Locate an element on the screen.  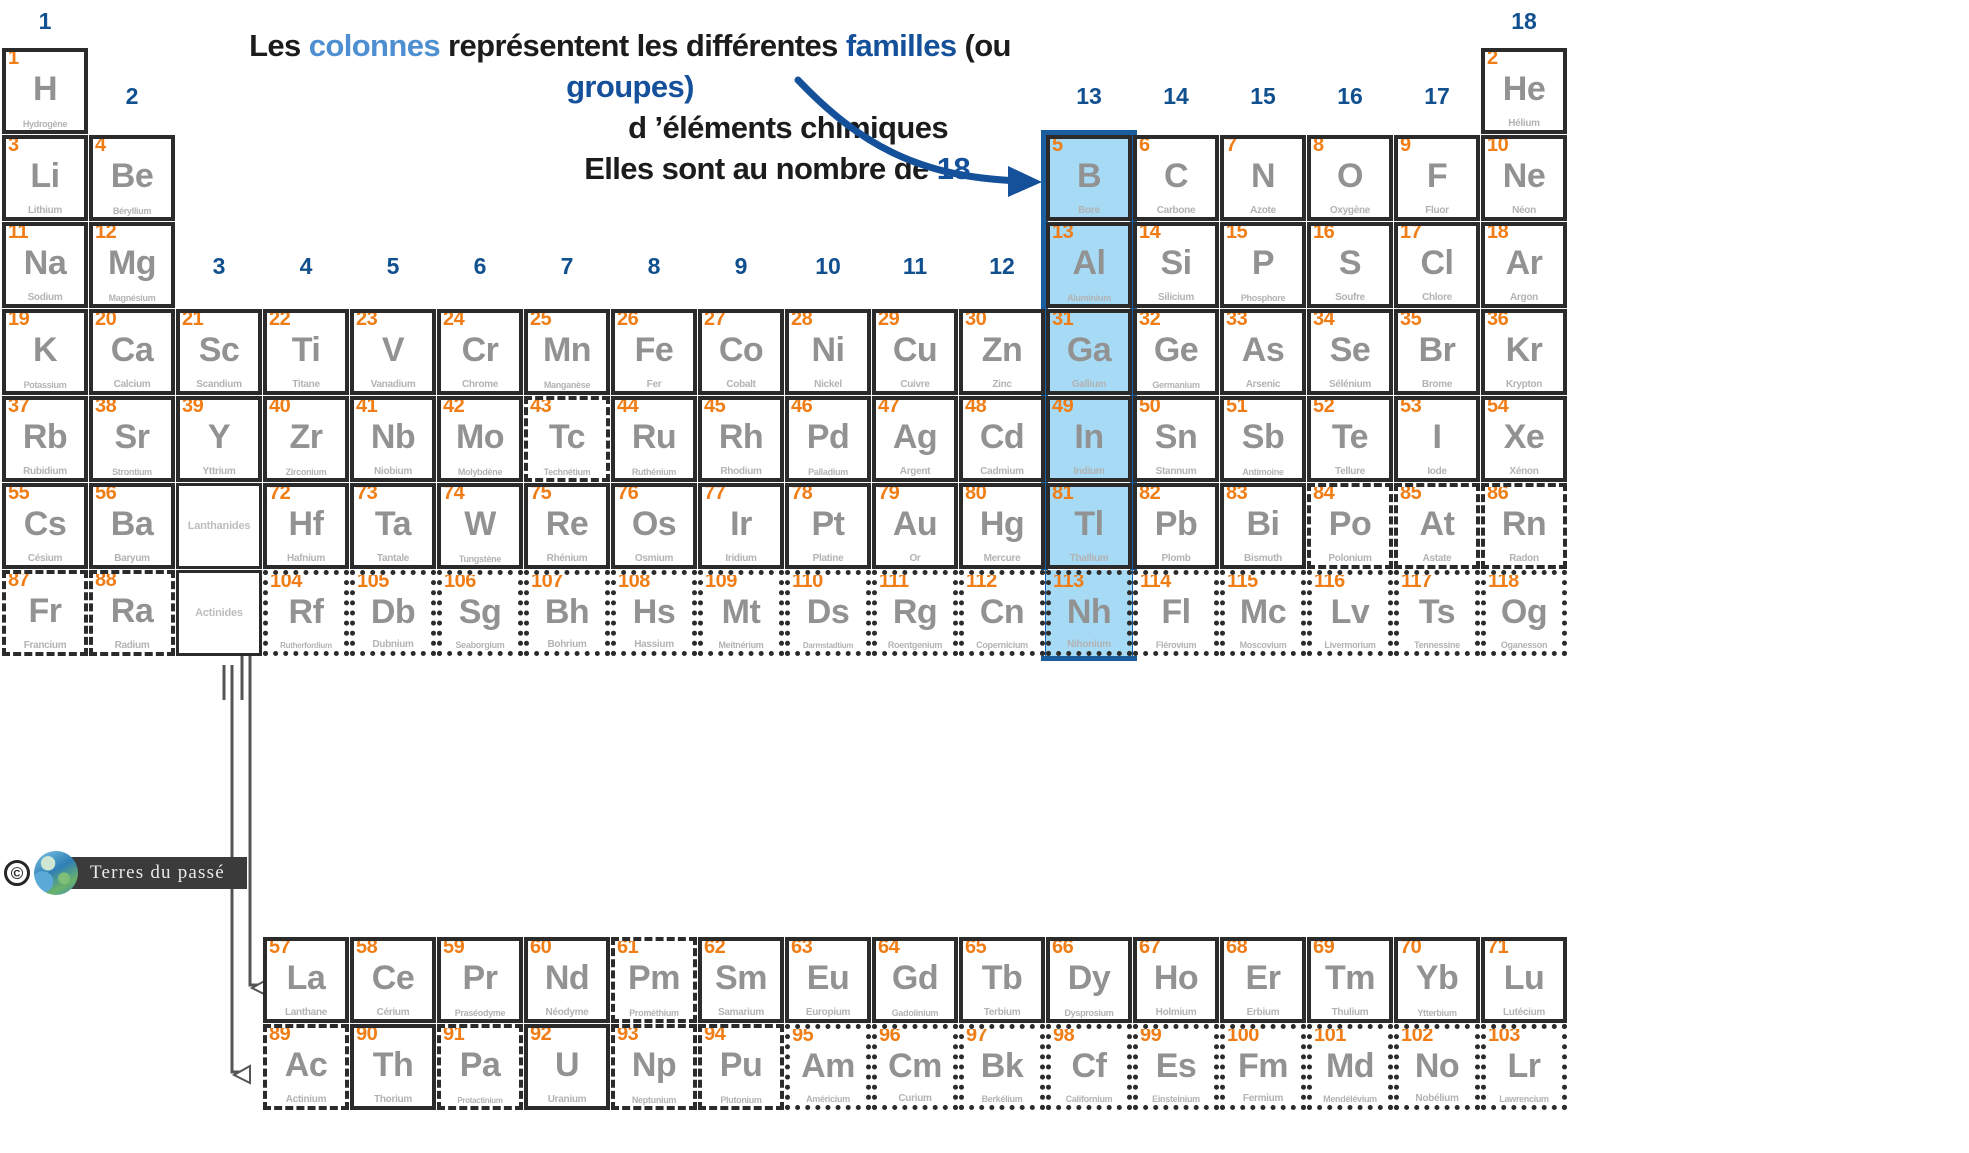
element-cell-sc: 21 Sc Scandium is located at coordinates (219, 352).